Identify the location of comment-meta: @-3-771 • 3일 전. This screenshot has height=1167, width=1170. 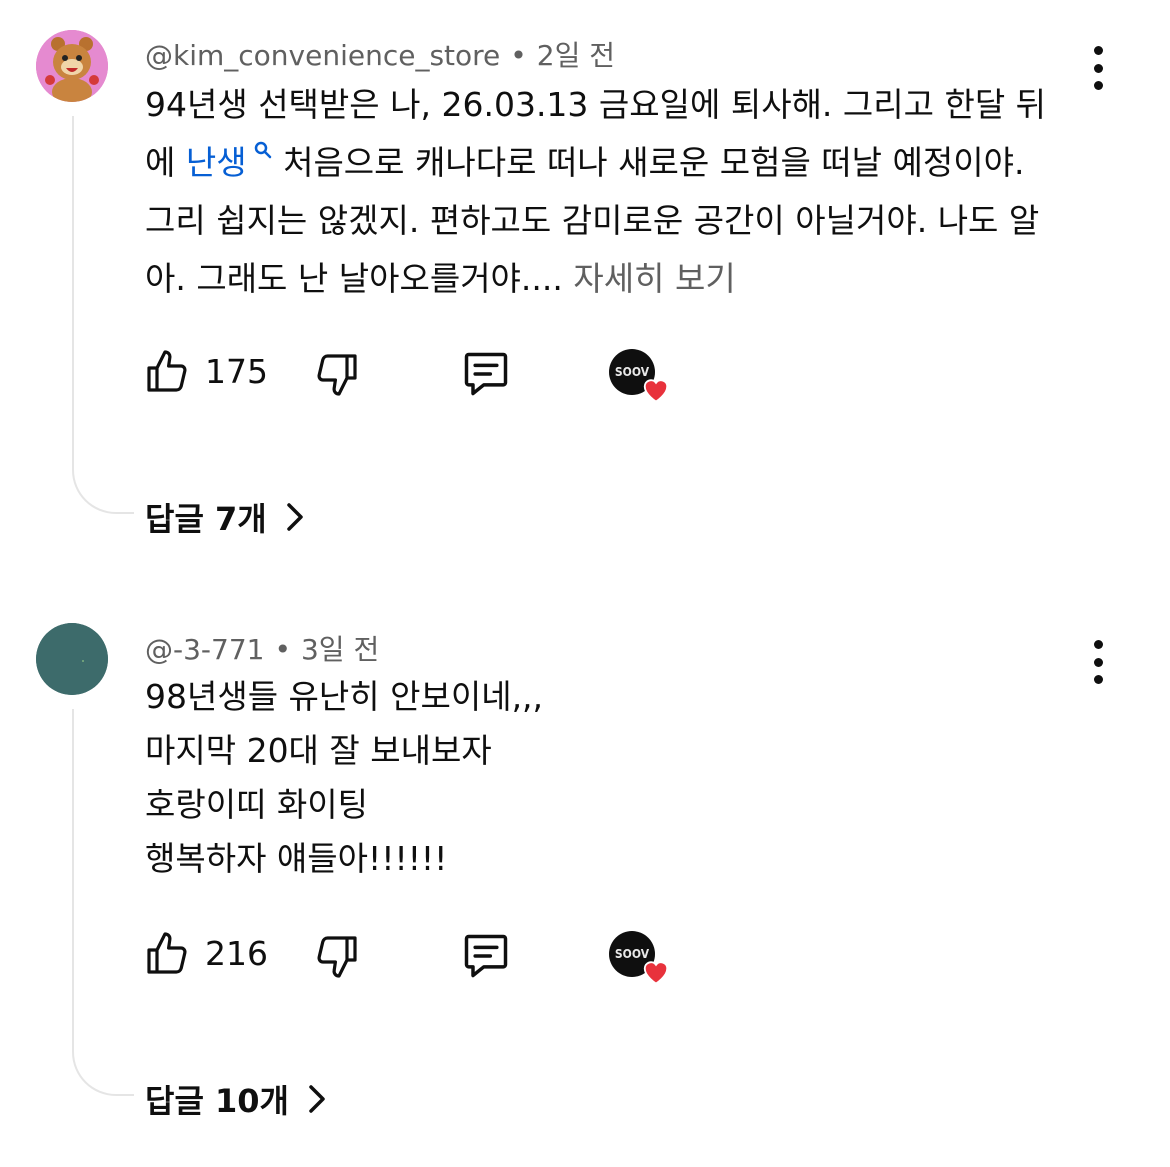
(262, 648).